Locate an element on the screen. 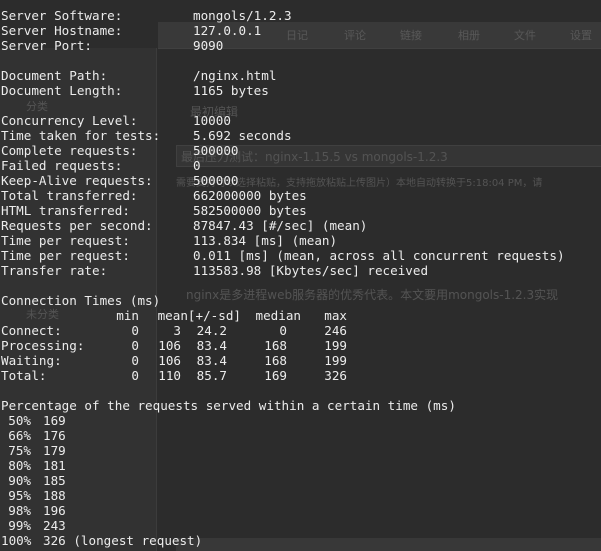 Image resolution: width=601 pixels, height=551 pixels. document-field-value: /nginx.html is located at coordinates (235, 75).